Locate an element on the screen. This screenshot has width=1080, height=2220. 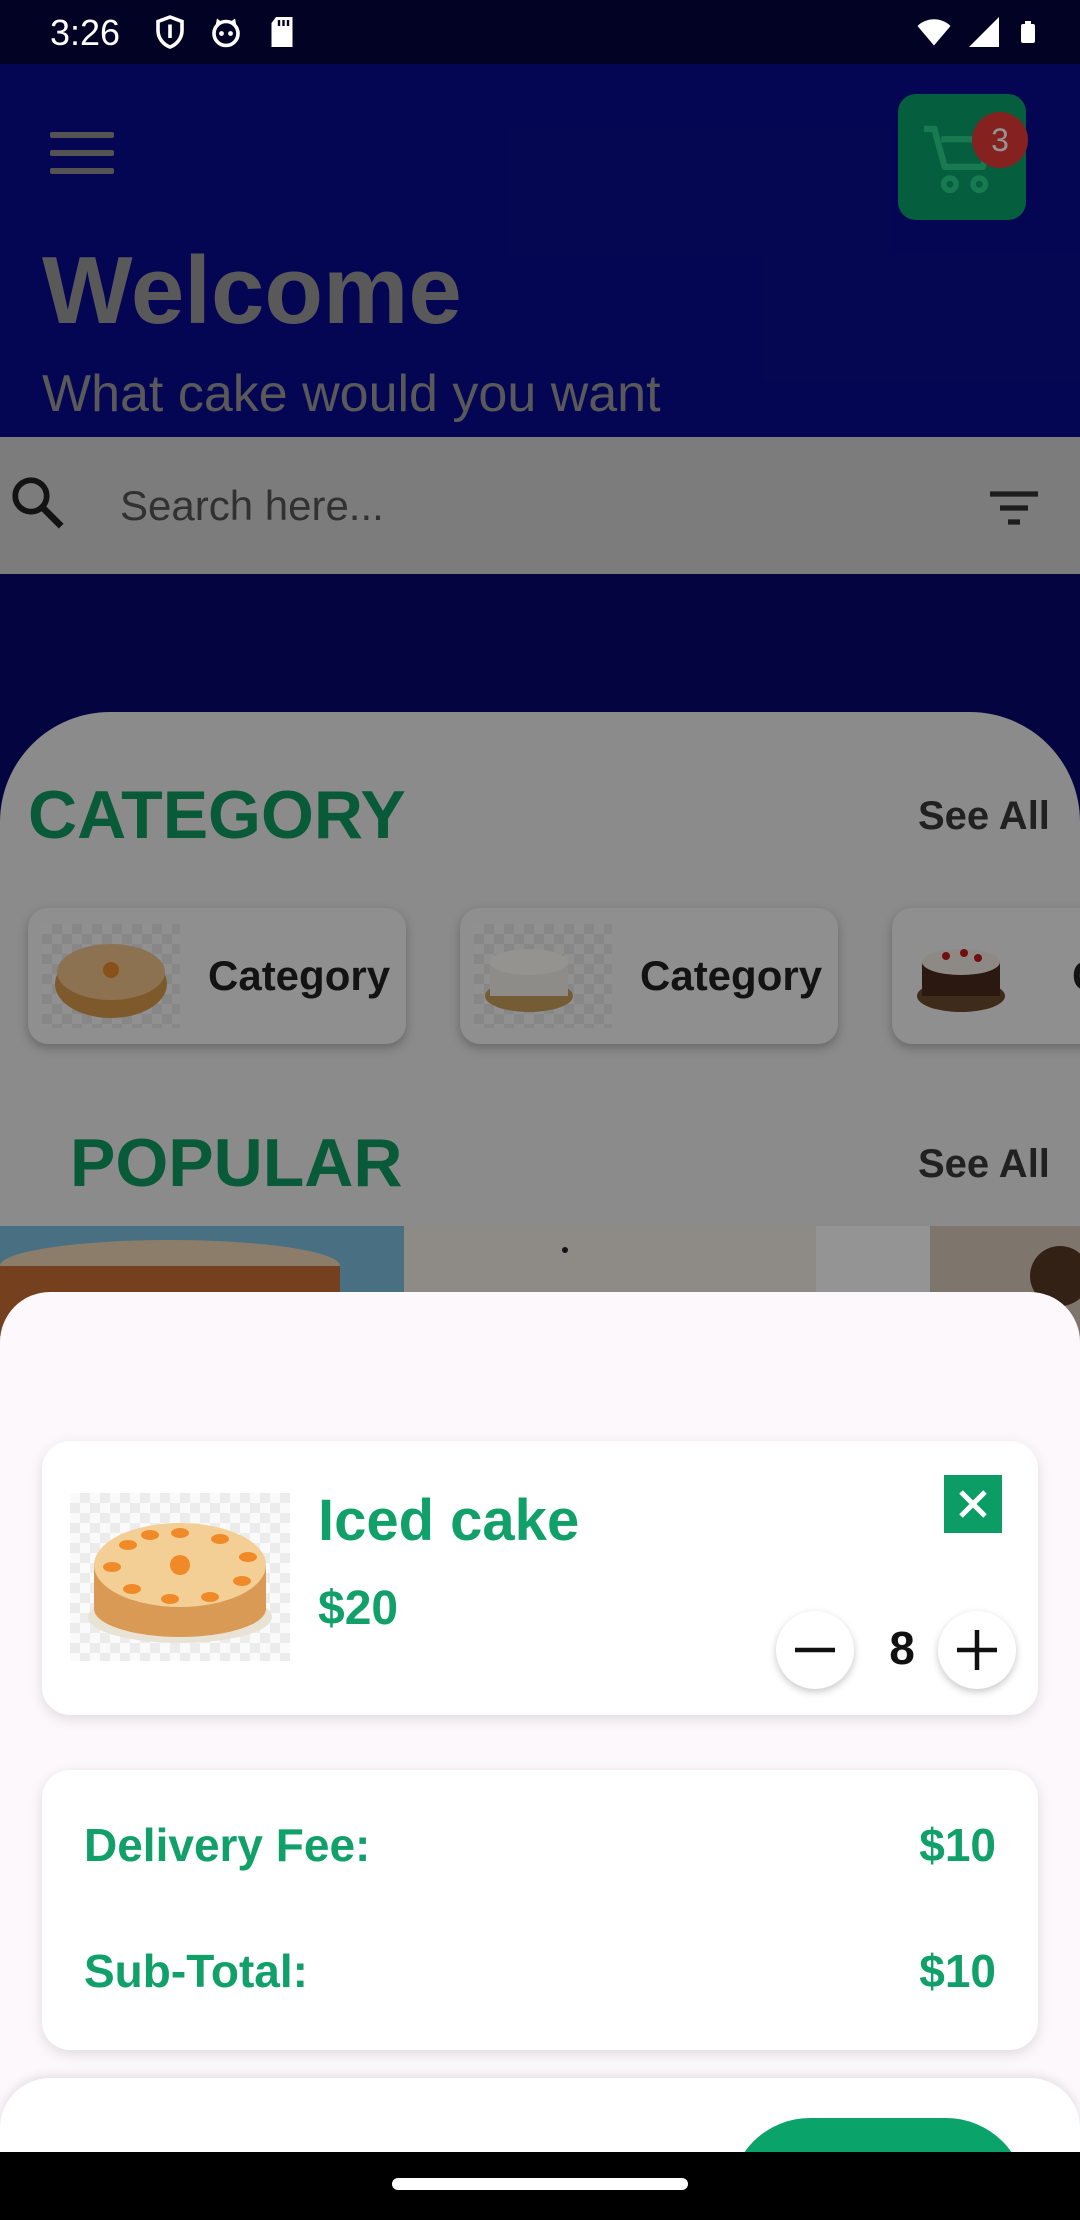
battery-icon is located at coordinates (1028, 32).